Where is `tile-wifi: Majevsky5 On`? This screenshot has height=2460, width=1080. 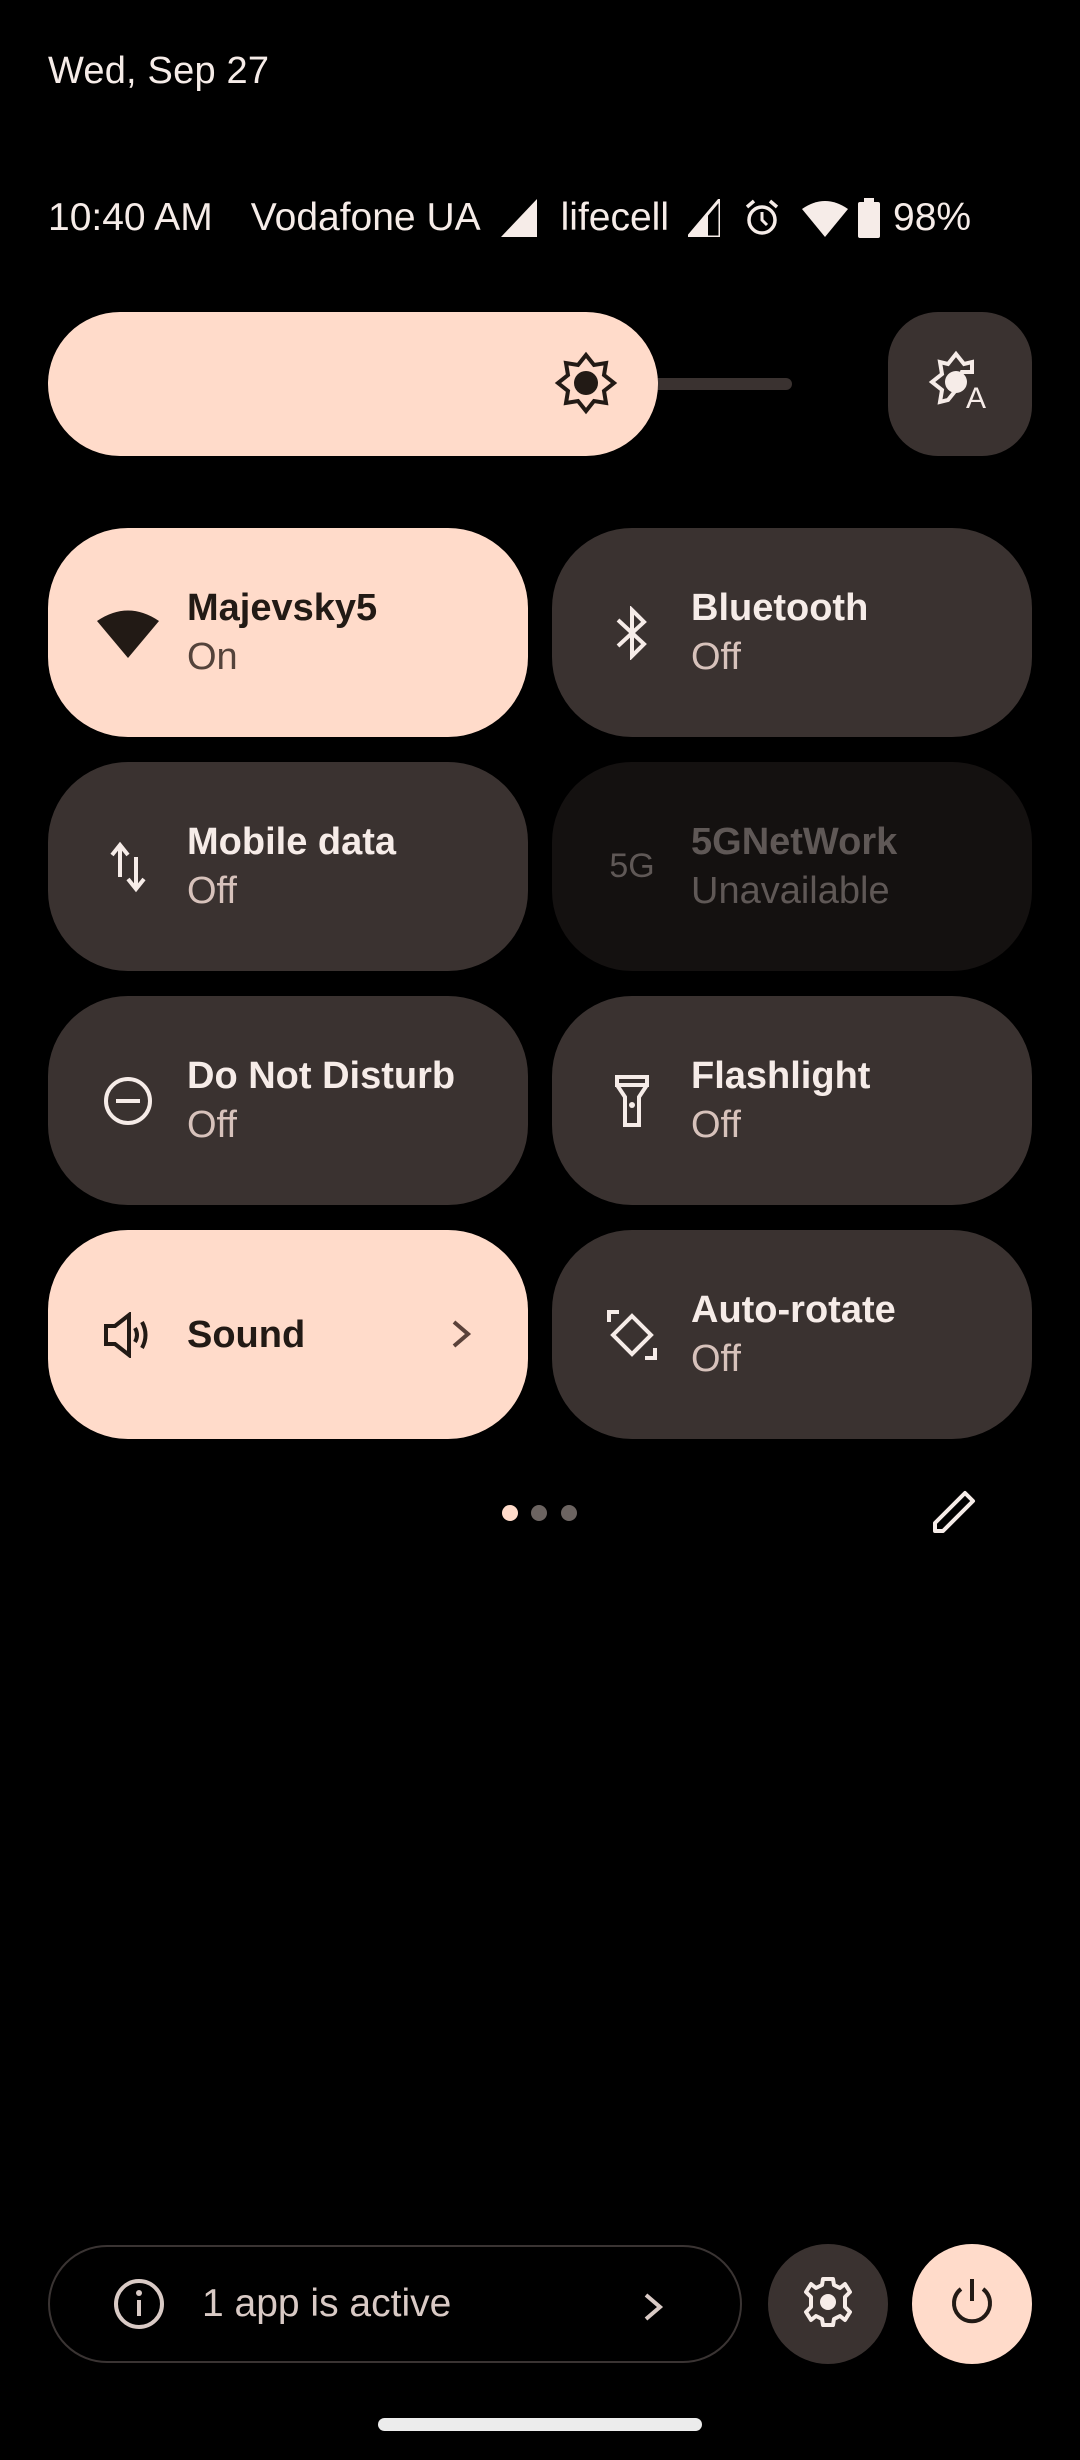
tile-wifi: Majevsky5 On is located at coordinates (288, 632).